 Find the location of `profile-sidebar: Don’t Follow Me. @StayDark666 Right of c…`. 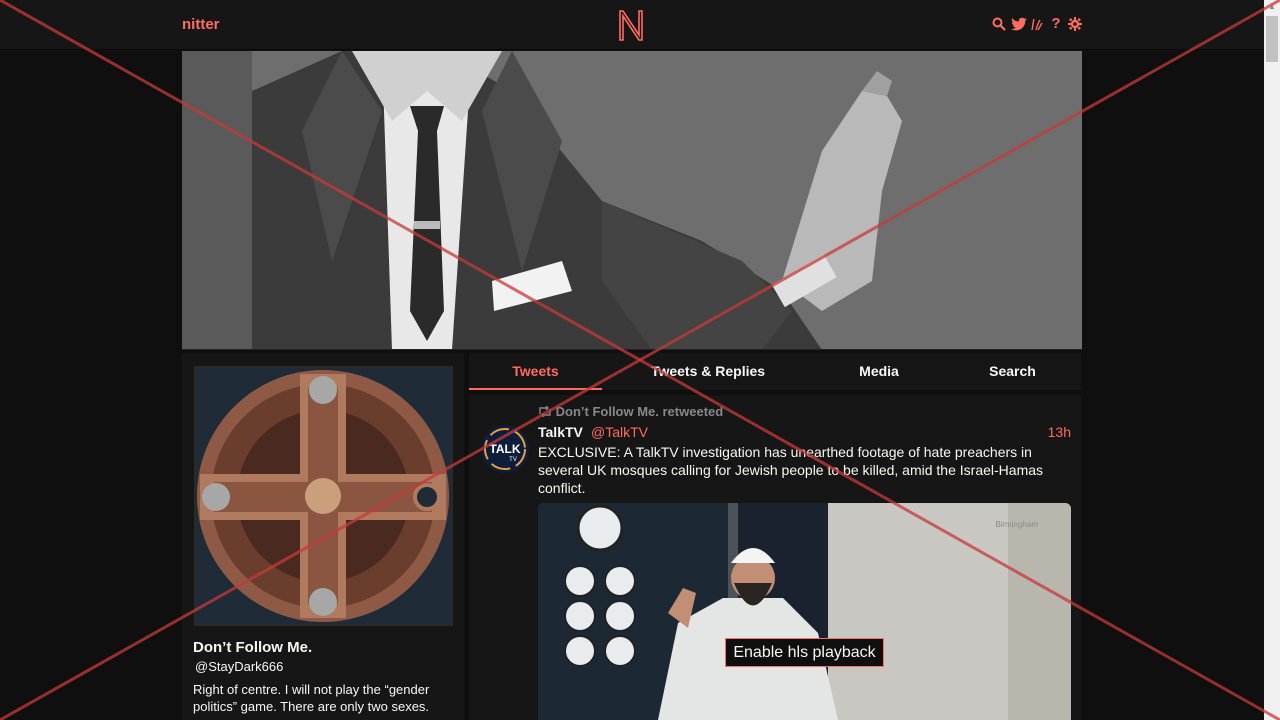

profile-sidebar: Don’t Follow Me. @StayDark666 Right of c… is located at coordinates (323, 536).